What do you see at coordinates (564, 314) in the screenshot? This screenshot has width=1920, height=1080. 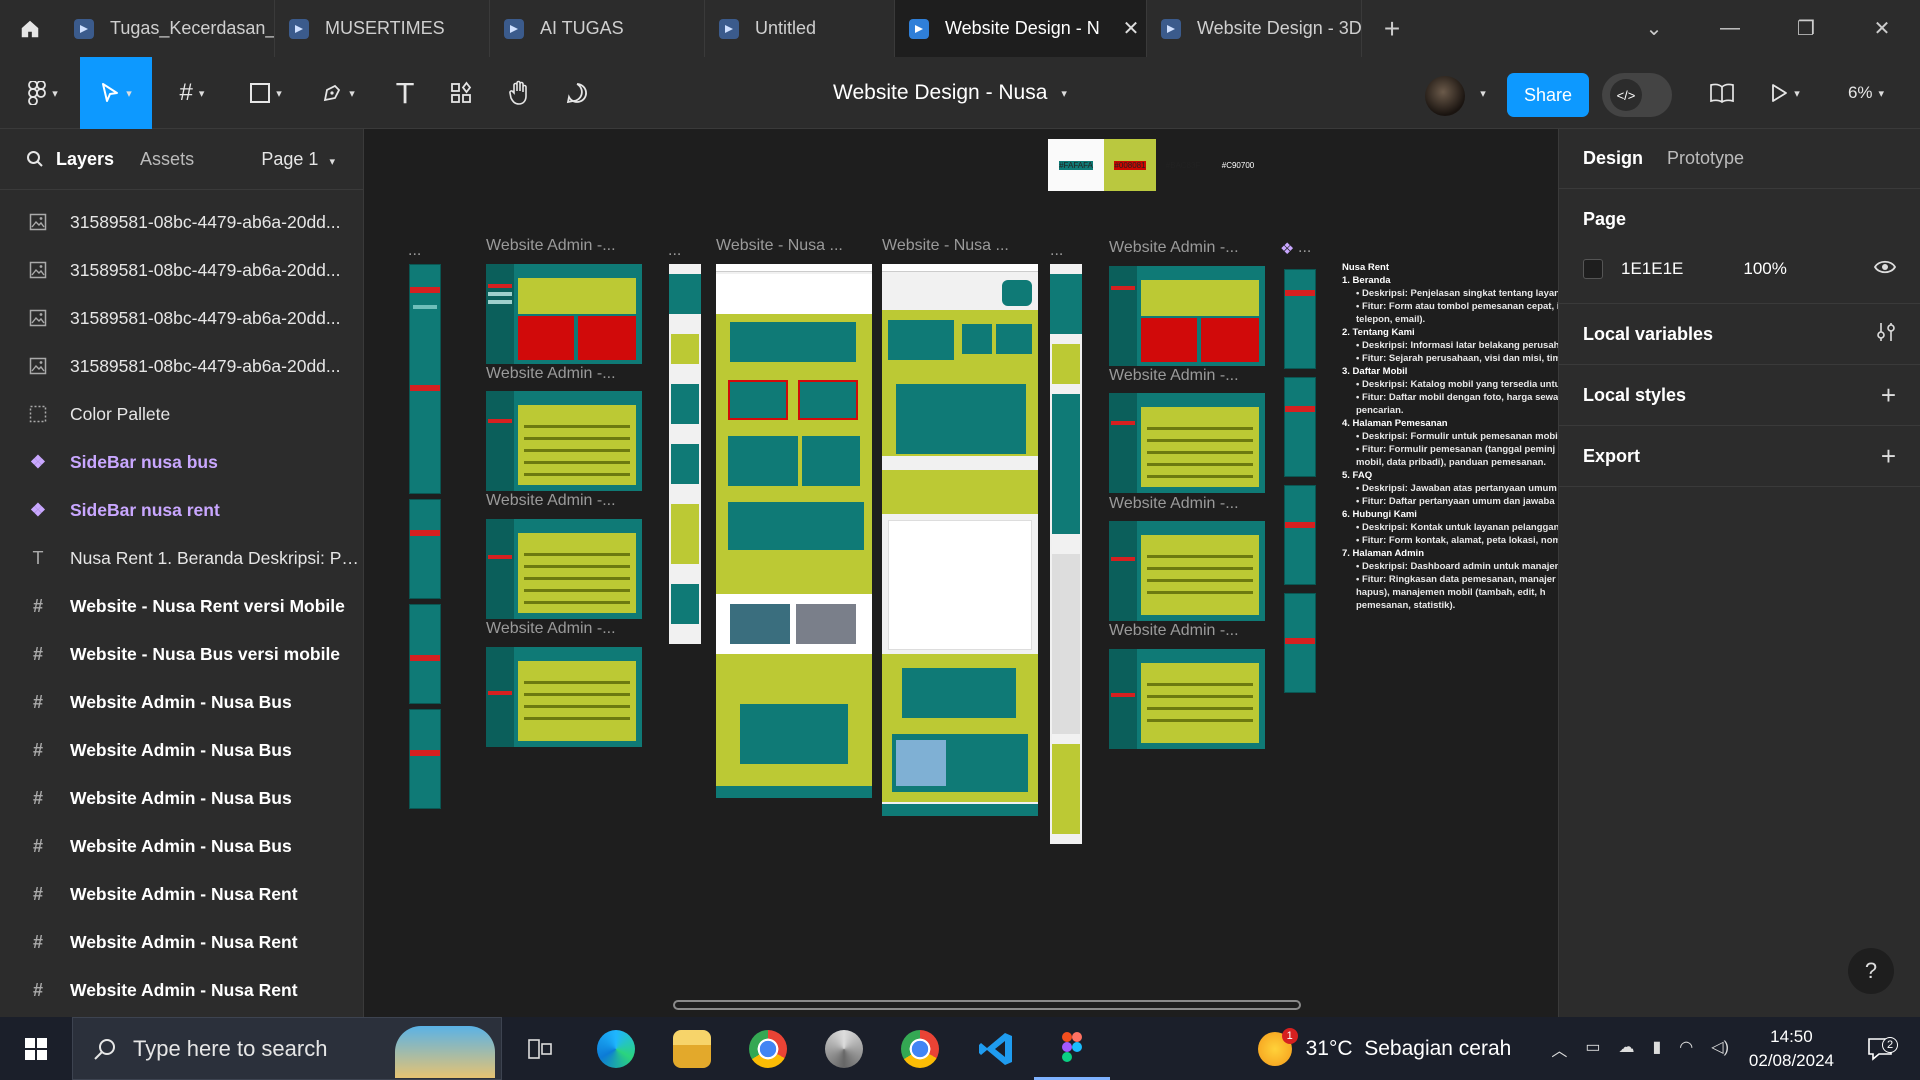 I see `frame-admin-bus-dashboard` at bounding box center [564, 314].